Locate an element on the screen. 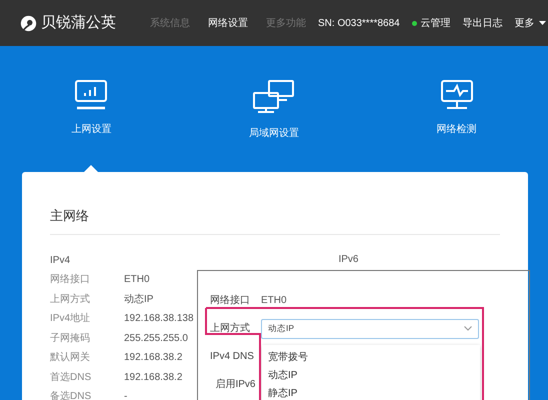 This screenshot has width=548, height=400. dropdown-option: 宽带拨号 is located at coordinates (371, 357).